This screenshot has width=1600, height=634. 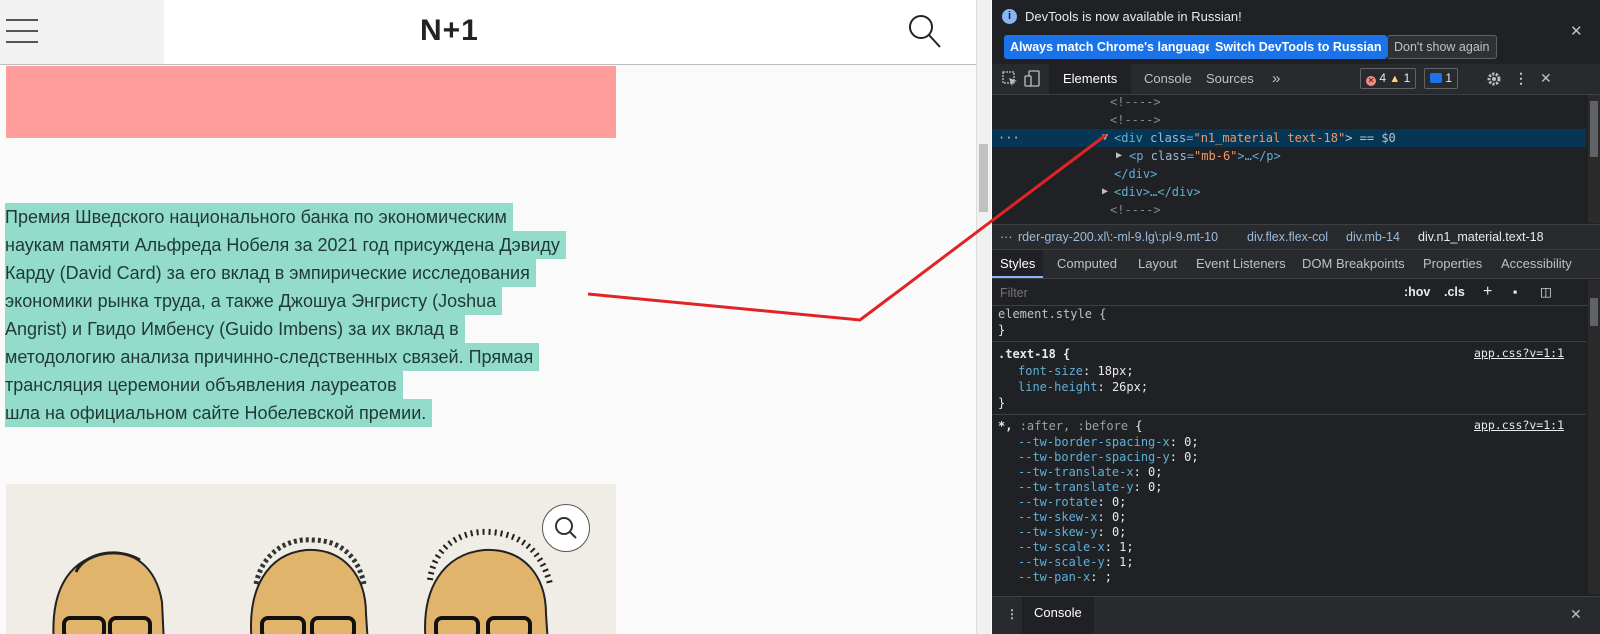 What do you see at coordinates (1105, 138) in the screenshot?
I see `collapse-triangle-icon: ▼` at bounding box center [1105, 138].